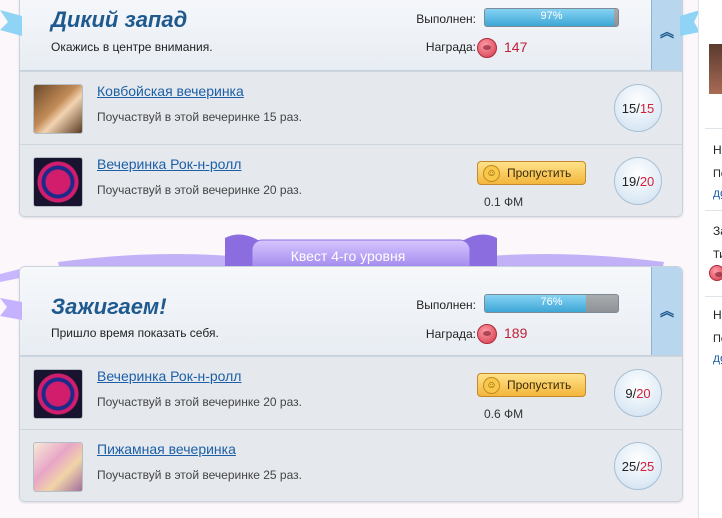 Image resolution: width=722 pixels, height=518 pixels. Describe the element at coordinates (166, 449) in the screenshot. I see `party-link: Пижамная вечеринка` at that location.